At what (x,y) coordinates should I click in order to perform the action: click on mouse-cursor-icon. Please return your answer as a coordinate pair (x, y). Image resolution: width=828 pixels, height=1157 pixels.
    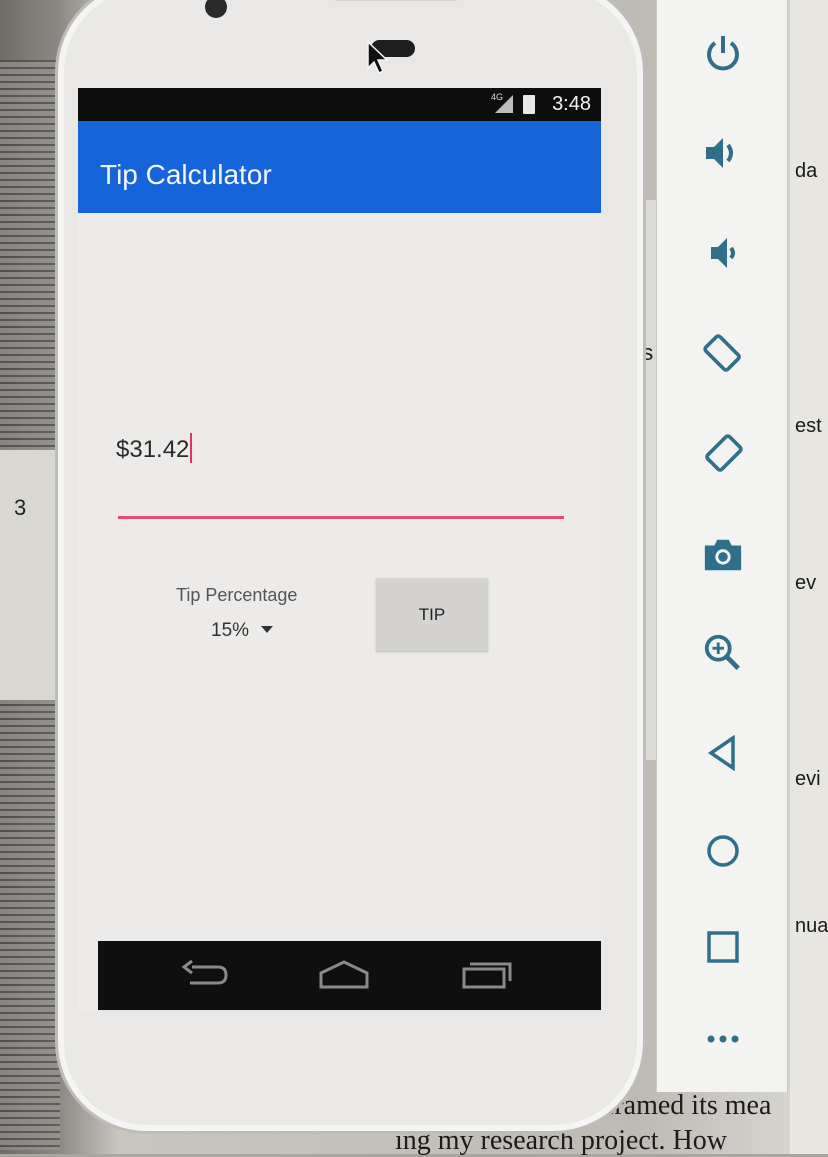
    Looking at the image, I should click on (378, 57).